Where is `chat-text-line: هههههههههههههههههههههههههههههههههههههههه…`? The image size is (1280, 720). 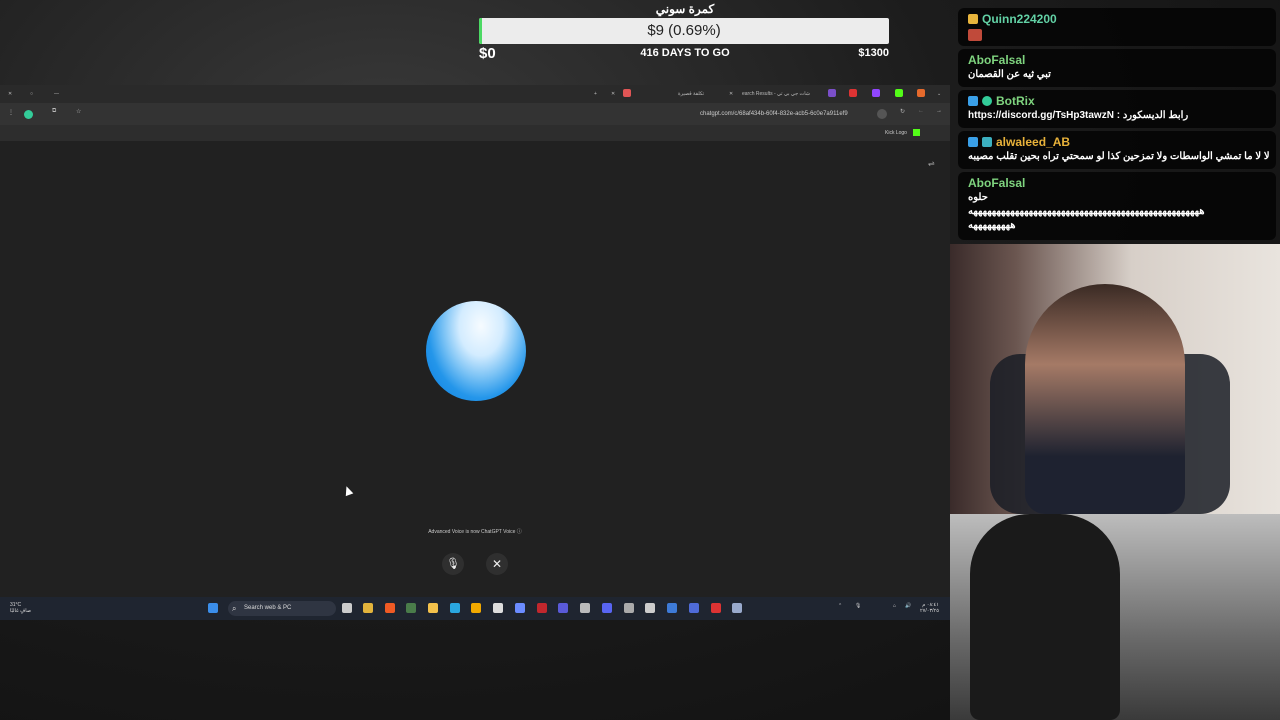
chat-text-line: هههههههههههههههههههههههههههههههههههههههه… is located at coordinates (1086, 211).